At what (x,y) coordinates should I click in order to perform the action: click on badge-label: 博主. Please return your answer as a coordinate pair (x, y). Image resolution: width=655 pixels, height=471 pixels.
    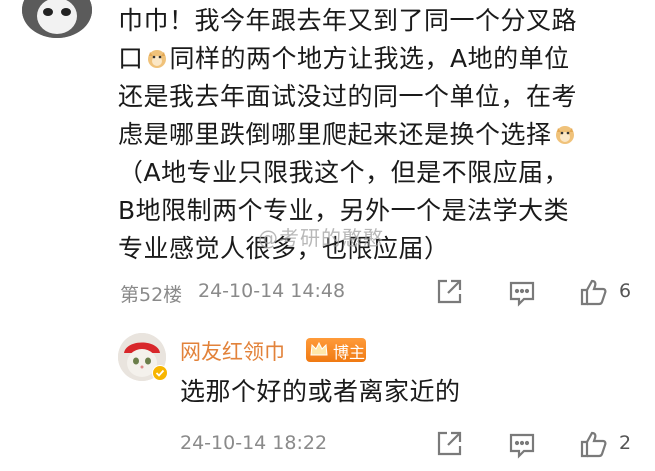
    Looking at the image, I should click on (349, 352).